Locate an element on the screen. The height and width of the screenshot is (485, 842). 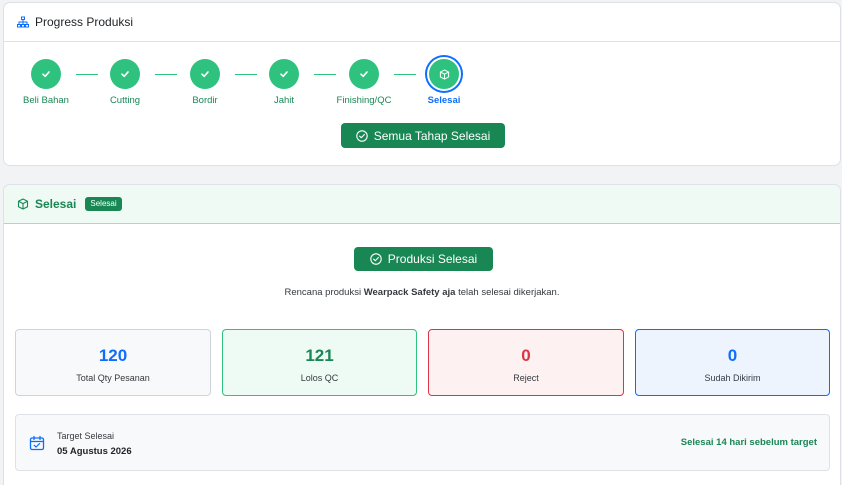
all-steps-done-label: Semua Tahap Selesai is located at coordinates (432, 135).